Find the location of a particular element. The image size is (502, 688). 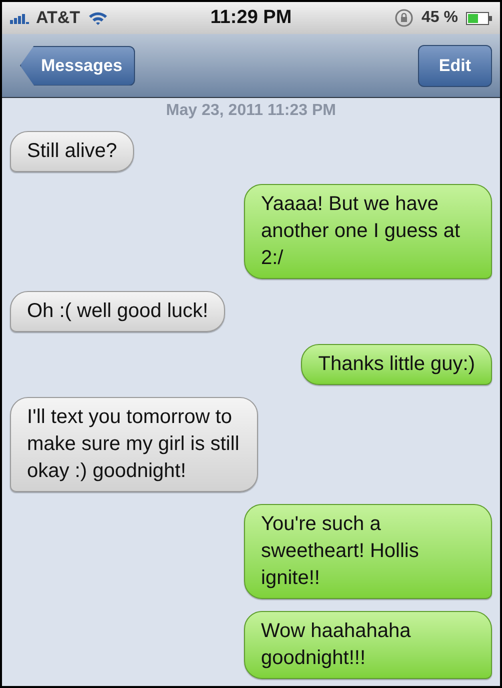

clock: 11:29 PM is located at coordinates (251, 18).